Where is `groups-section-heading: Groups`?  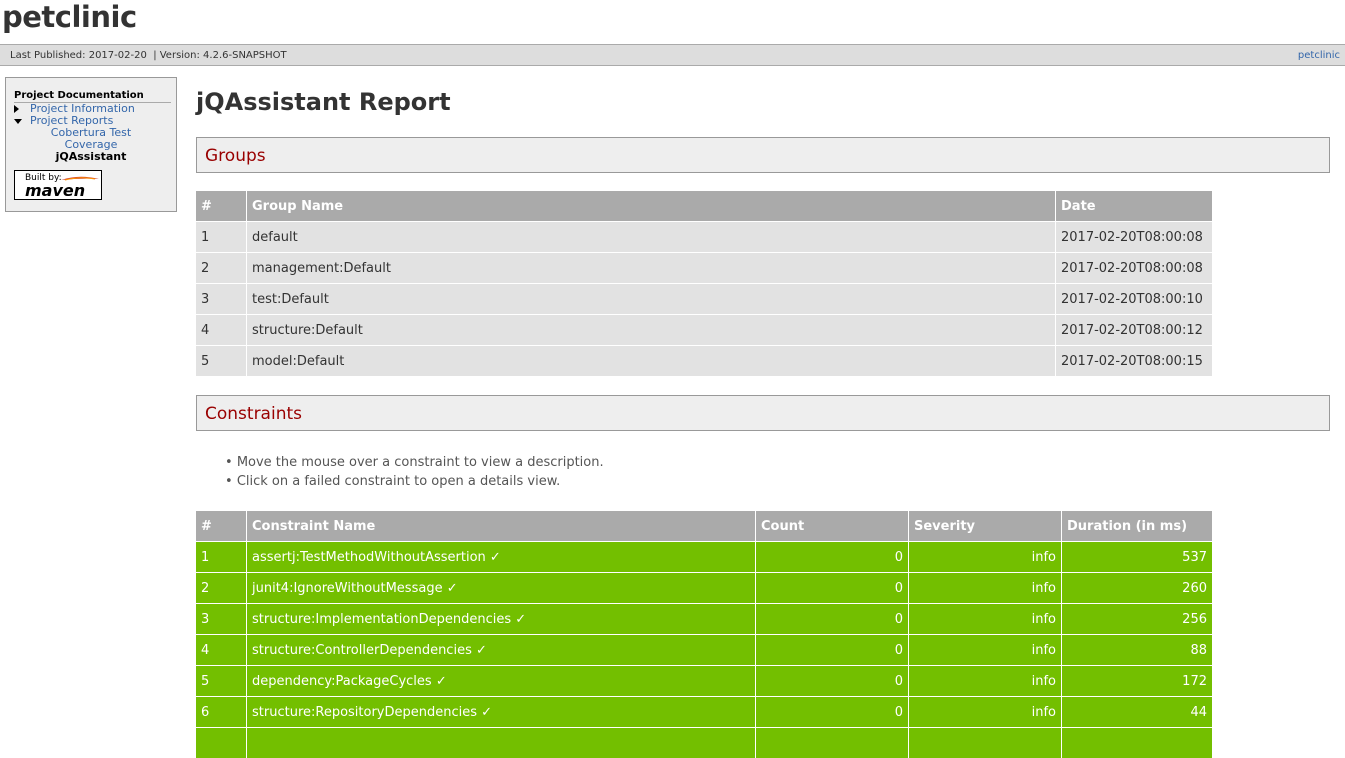 groups-section-heading: Groups is located at coordinates (763, 155).